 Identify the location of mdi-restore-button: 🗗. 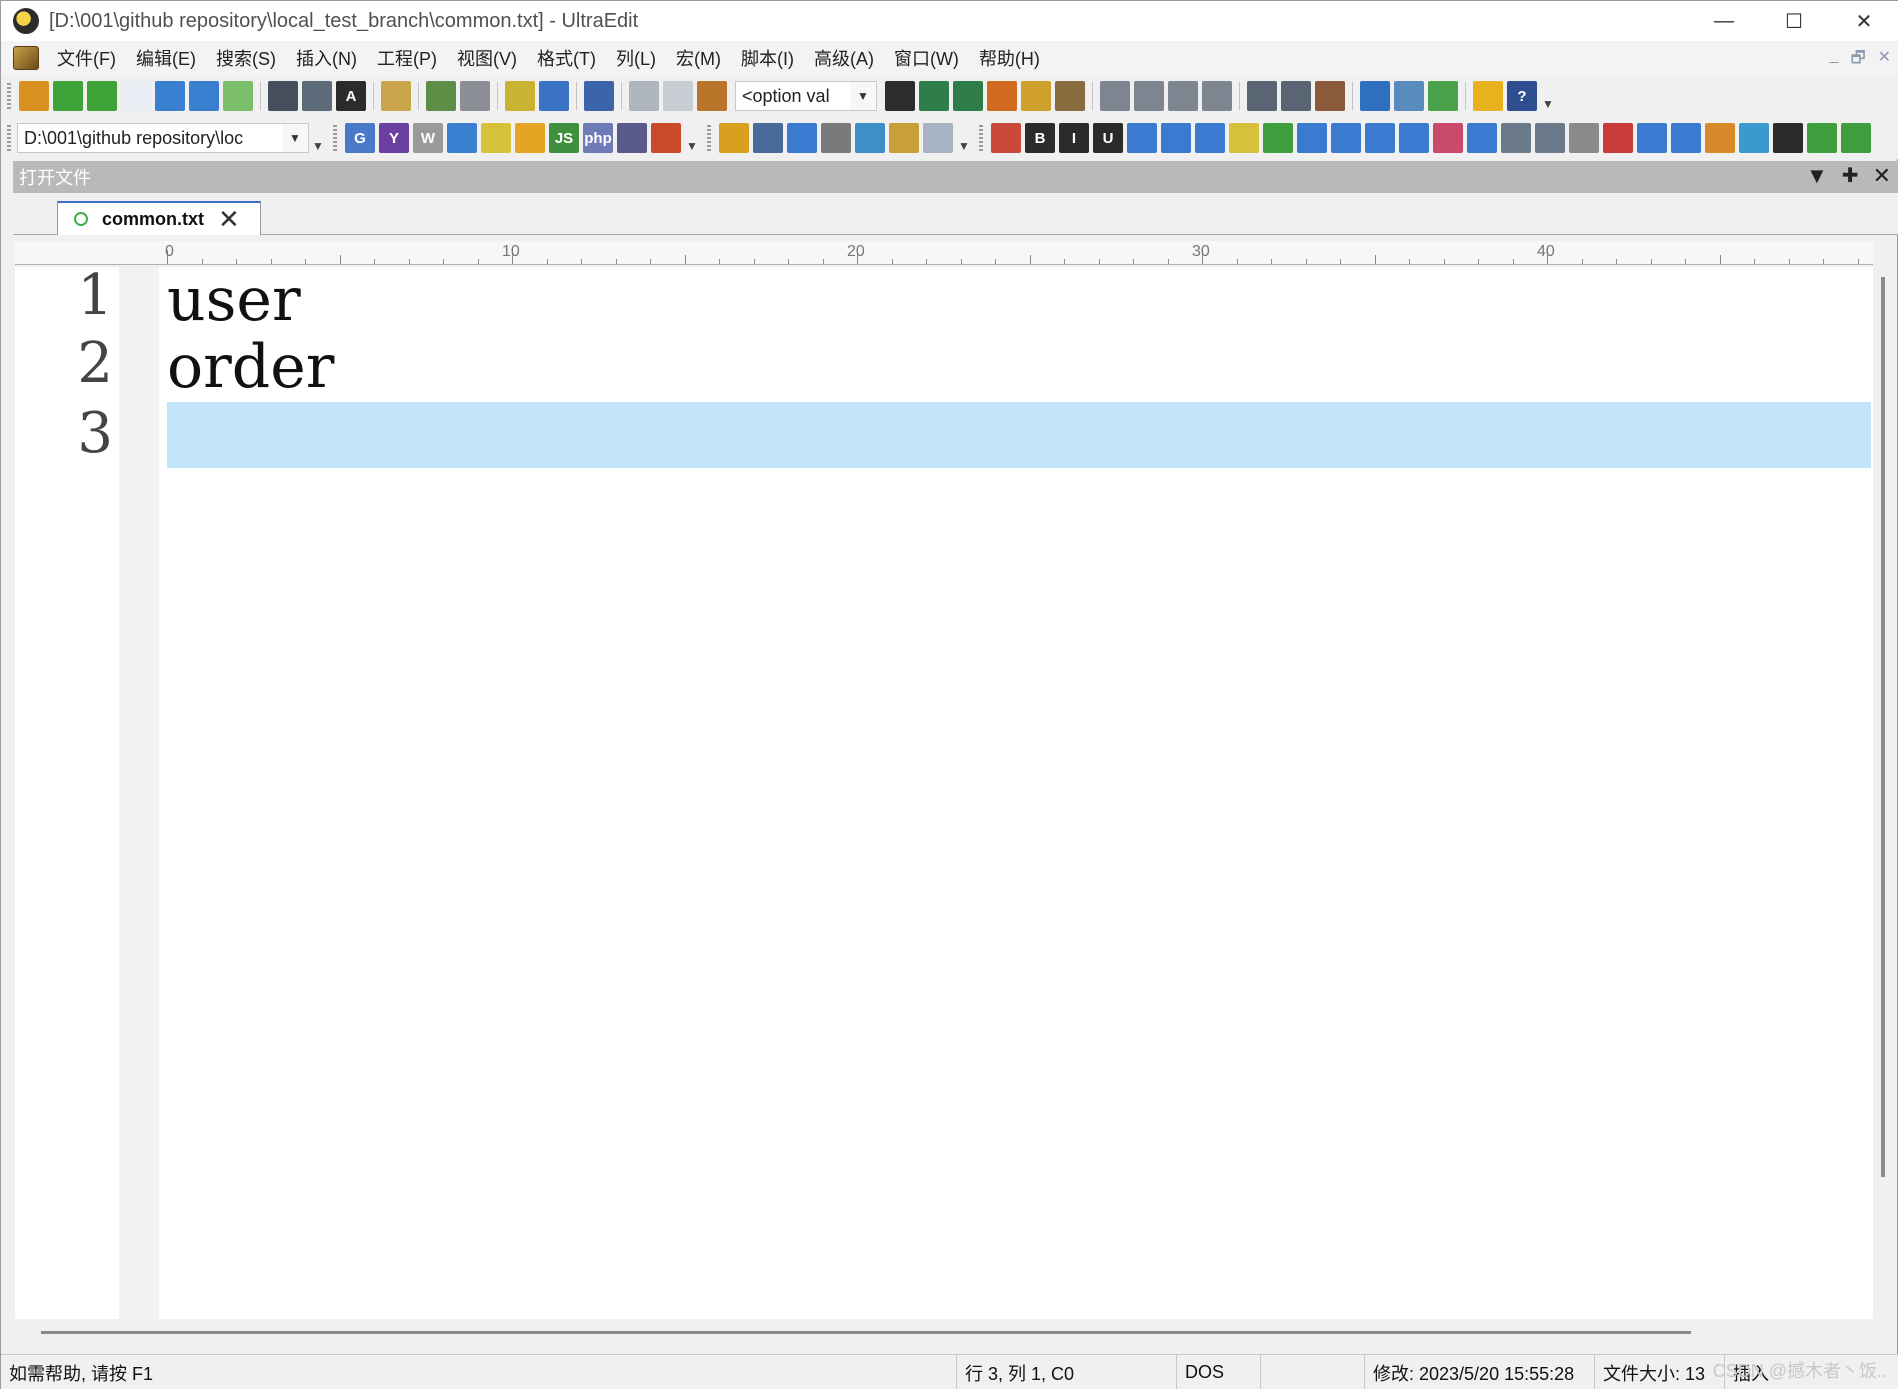
(1858, 60).